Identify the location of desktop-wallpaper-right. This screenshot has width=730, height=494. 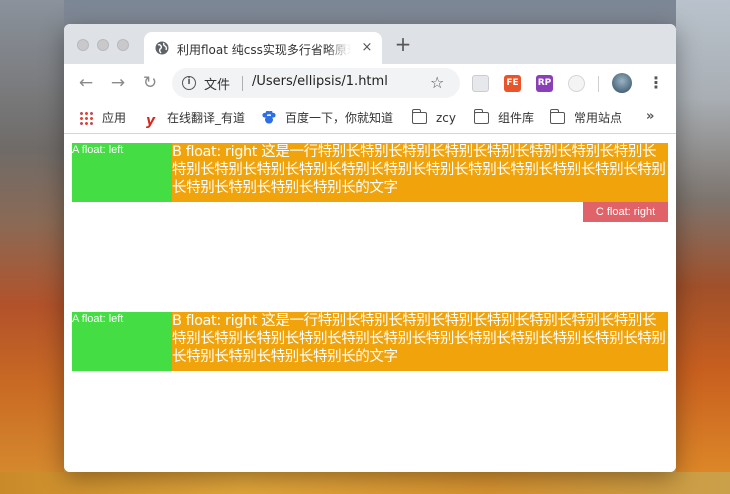
(703, 247).